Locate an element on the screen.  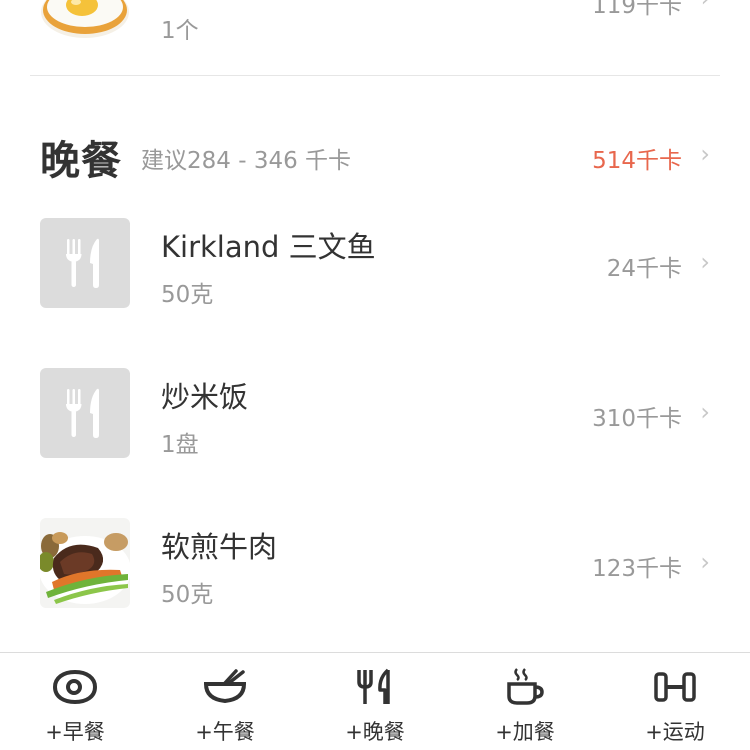
food-quantity: 1盘 is located at coordinates (180, 445).